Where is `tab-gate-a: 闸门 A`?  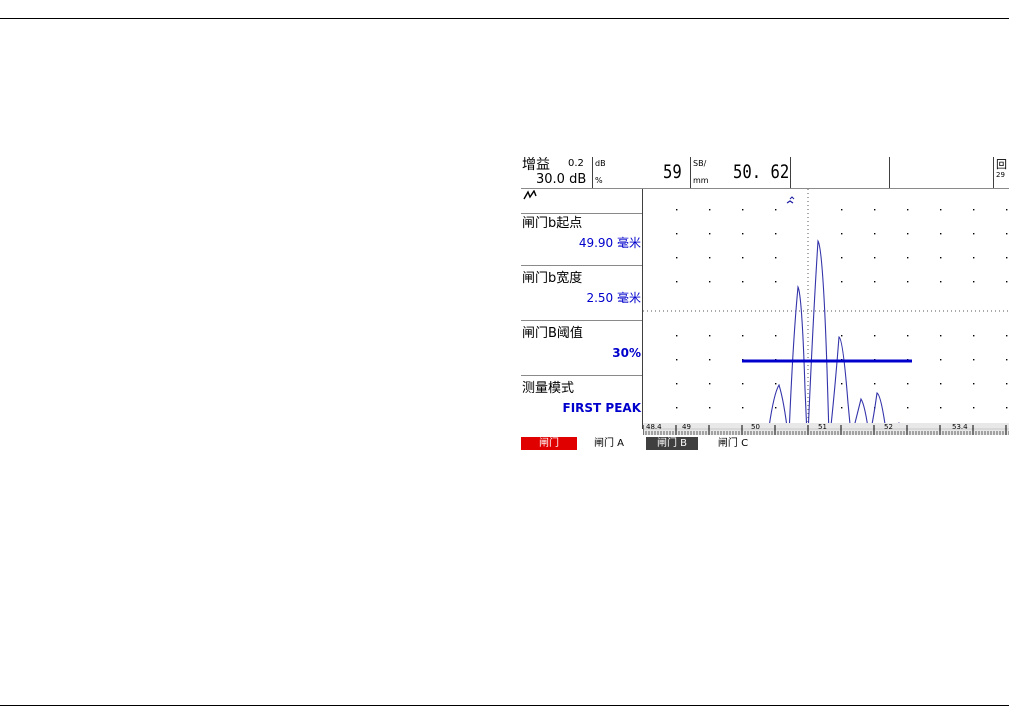
tab-gate-a: 闸门 A is located at coordinates (609, 443).